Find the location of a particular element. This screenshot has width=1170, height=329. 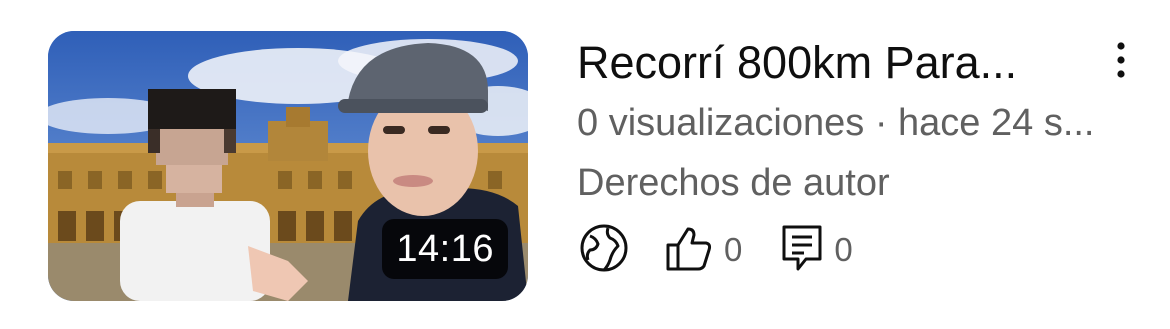

thumbs-up-icon is located at coordinates (689, 250).